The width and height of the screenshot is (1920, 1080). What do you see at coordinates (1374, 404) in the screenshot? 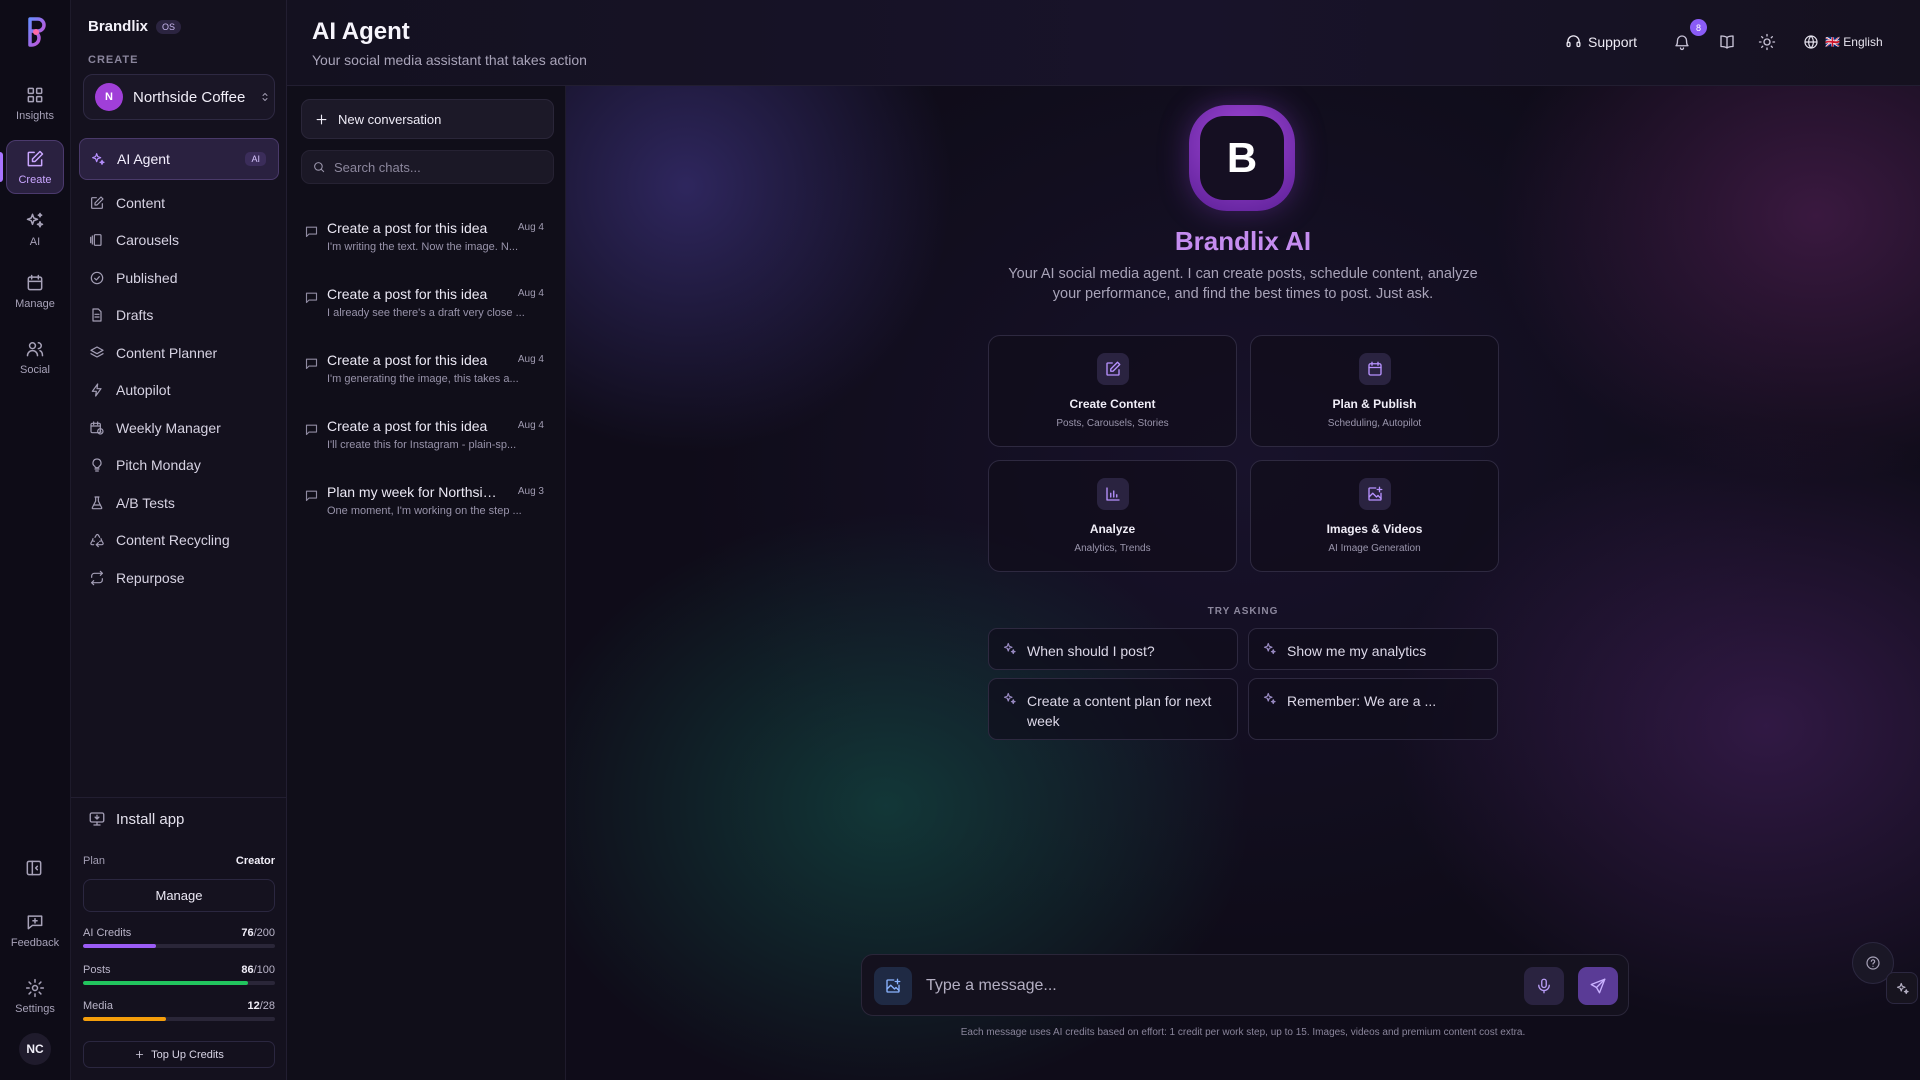
I see `card-title: Plan & Publish` at bounding box center [1374, 404].